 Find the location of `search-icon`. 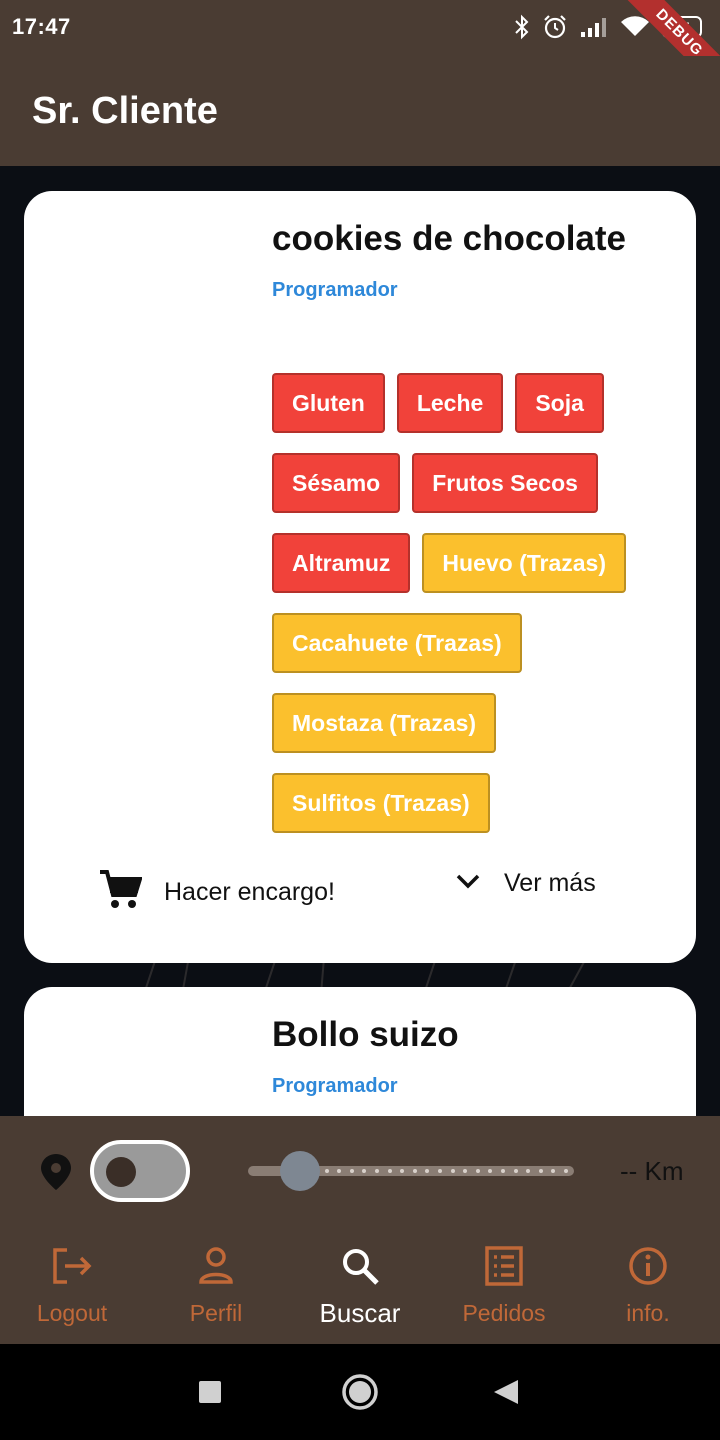

search-icon is located at coordinates (360, 1266).